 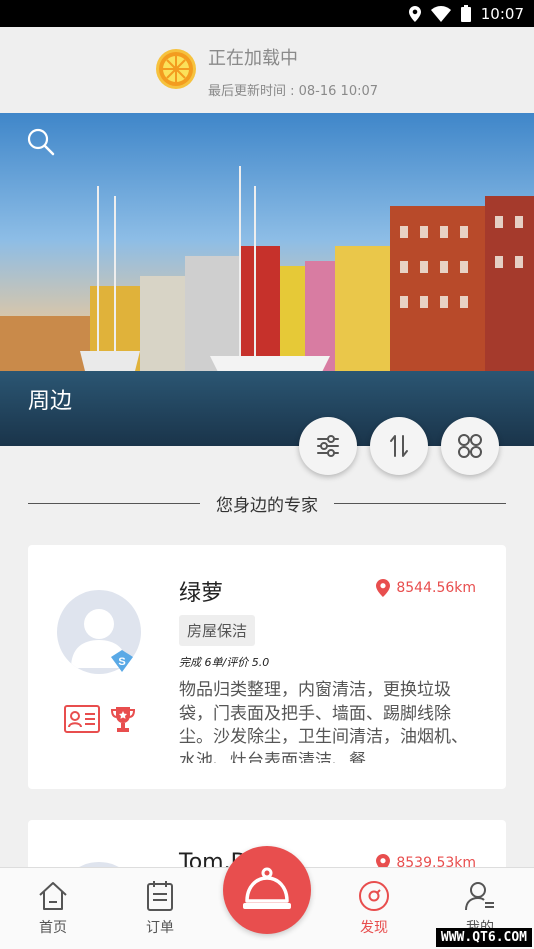 What do you see at coordinates (293, 91) in the screenshot?
I see `last-update-text: 最后更新时间 : 08-16 10:07` at bounding box center [293, 91].